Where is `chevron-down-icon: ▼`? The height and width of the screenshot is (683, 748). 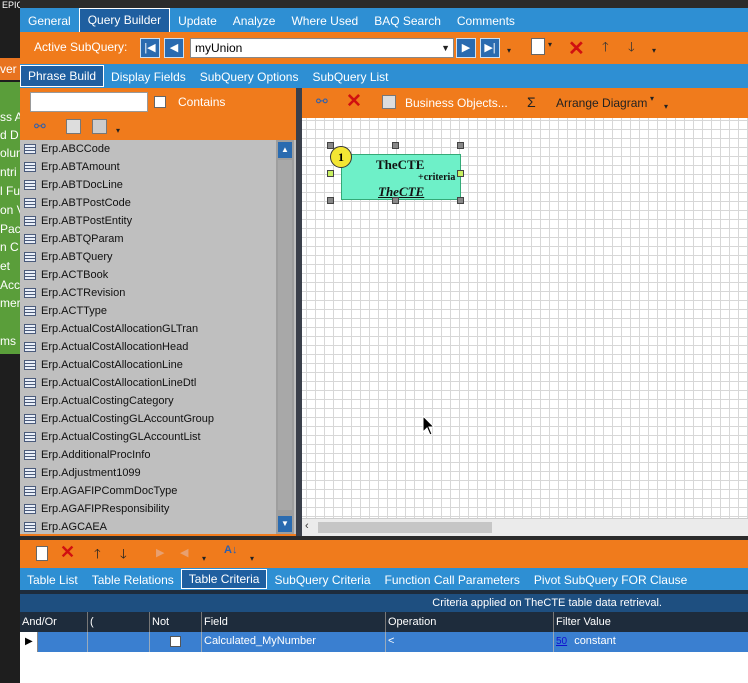 chevron-down-icon: ▼ is located at coordinates (445, 48).